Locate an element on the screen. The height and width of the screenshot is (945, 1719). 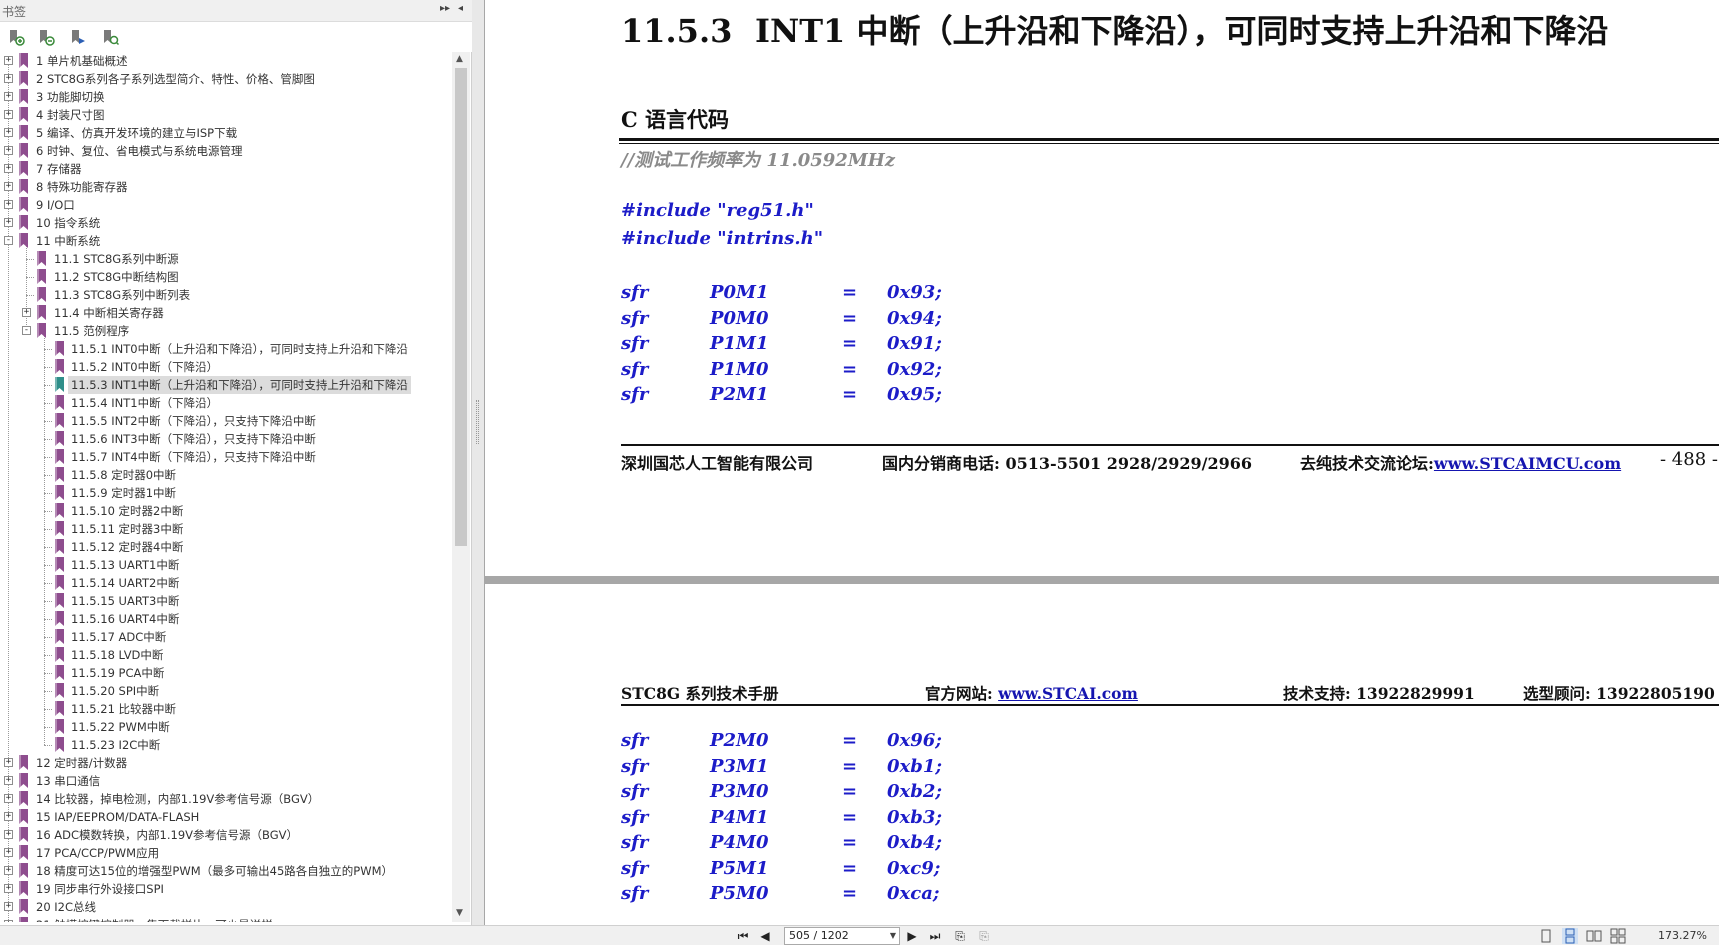
bookmark-chapter: +1 单片机基础概述 is located at coordinates (225, 61).